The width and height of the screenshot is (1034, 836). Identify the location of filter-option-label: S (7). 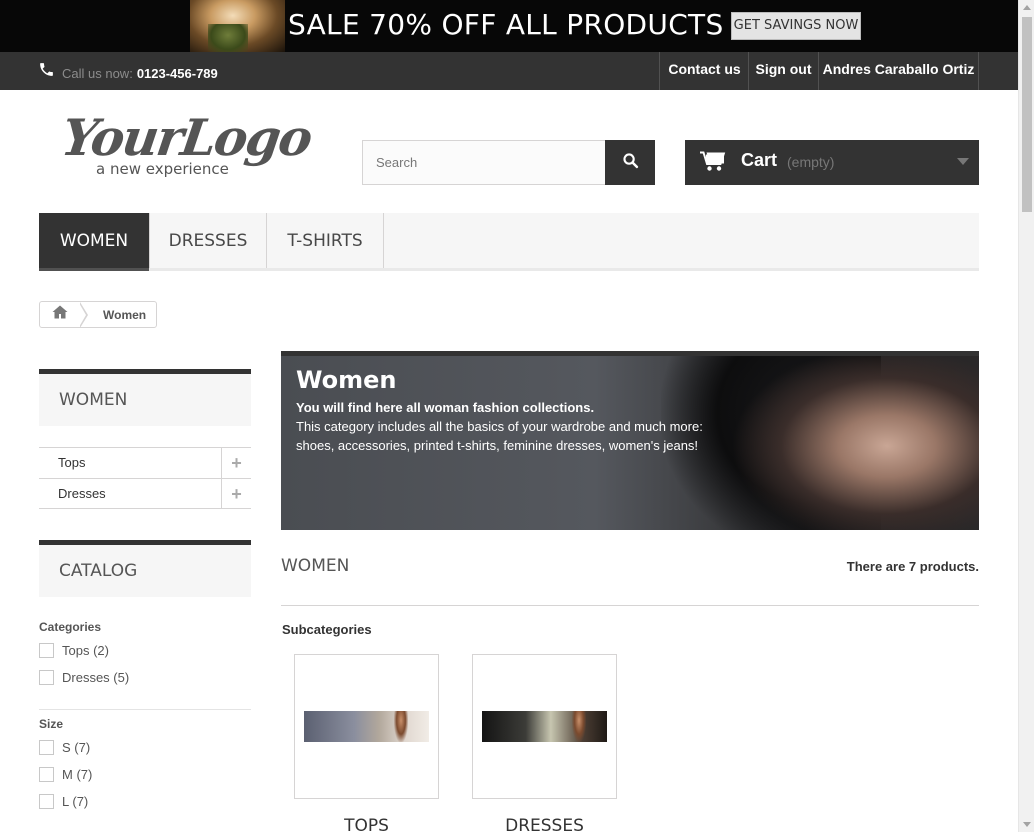
(76, 747).